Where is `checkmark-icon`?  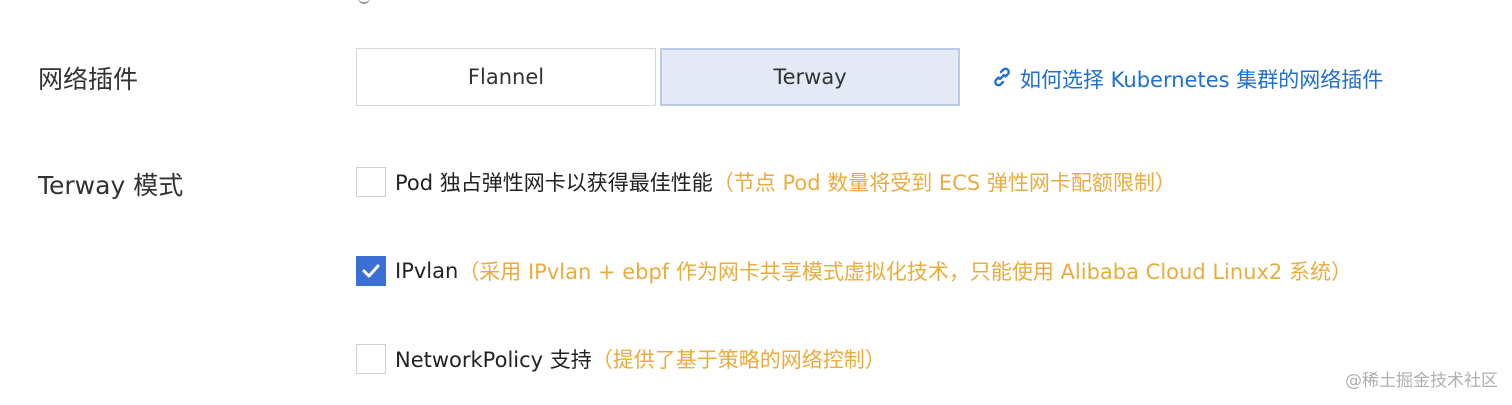
checkmark-icon is located at coordinates (371, 271).